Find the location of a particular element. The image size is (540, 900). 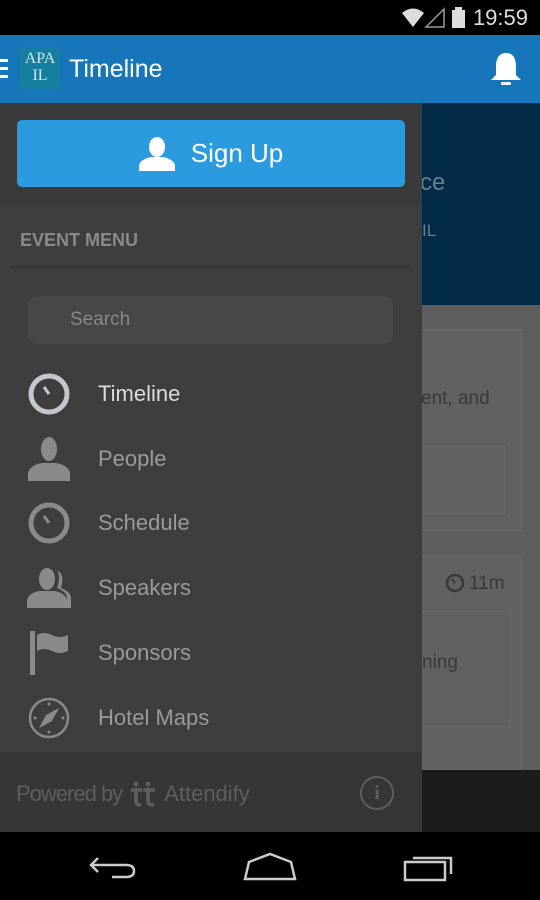

event-banner: ce IL is located at coordinates (480, 204).